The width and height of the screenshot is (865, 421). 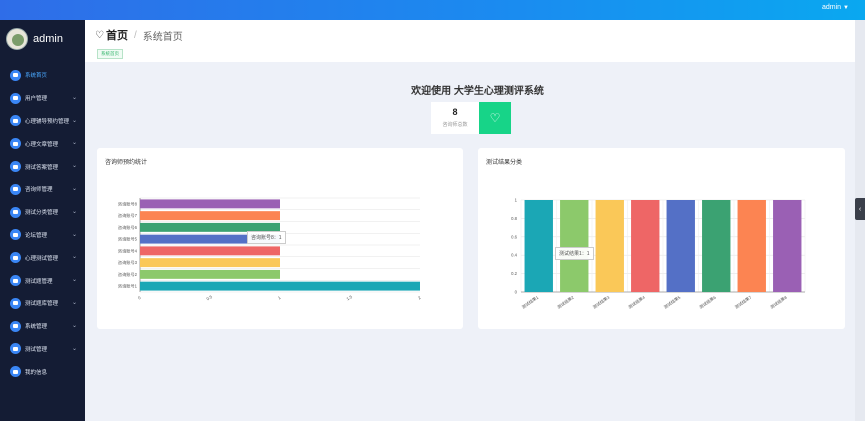 I want to click on sidebar-item: 测试答案管理 ⌄, so click(x=42, y=166).